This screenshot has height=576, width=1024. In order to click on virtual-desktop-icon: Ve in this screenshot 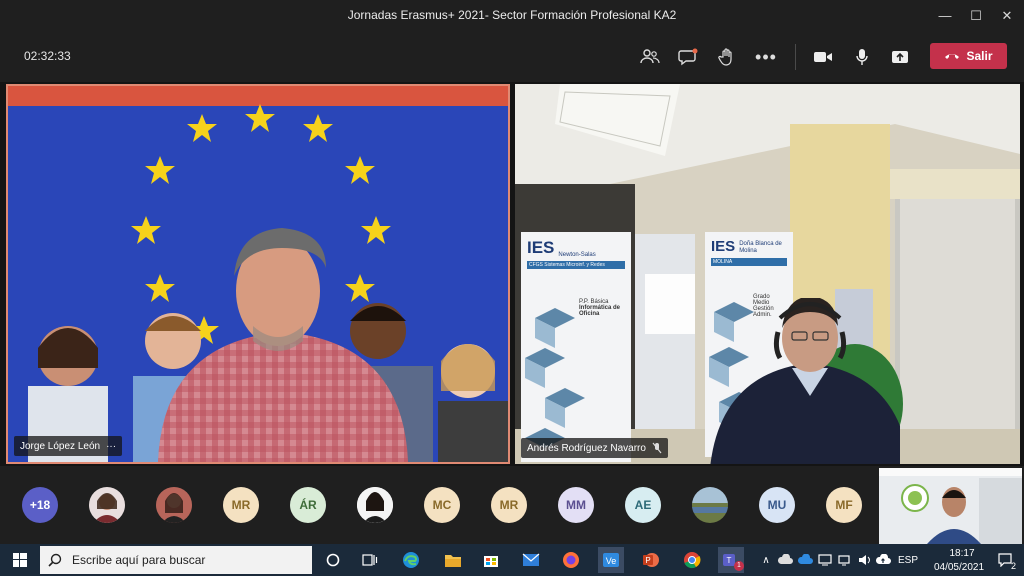, I will do `click(611, 560)`.